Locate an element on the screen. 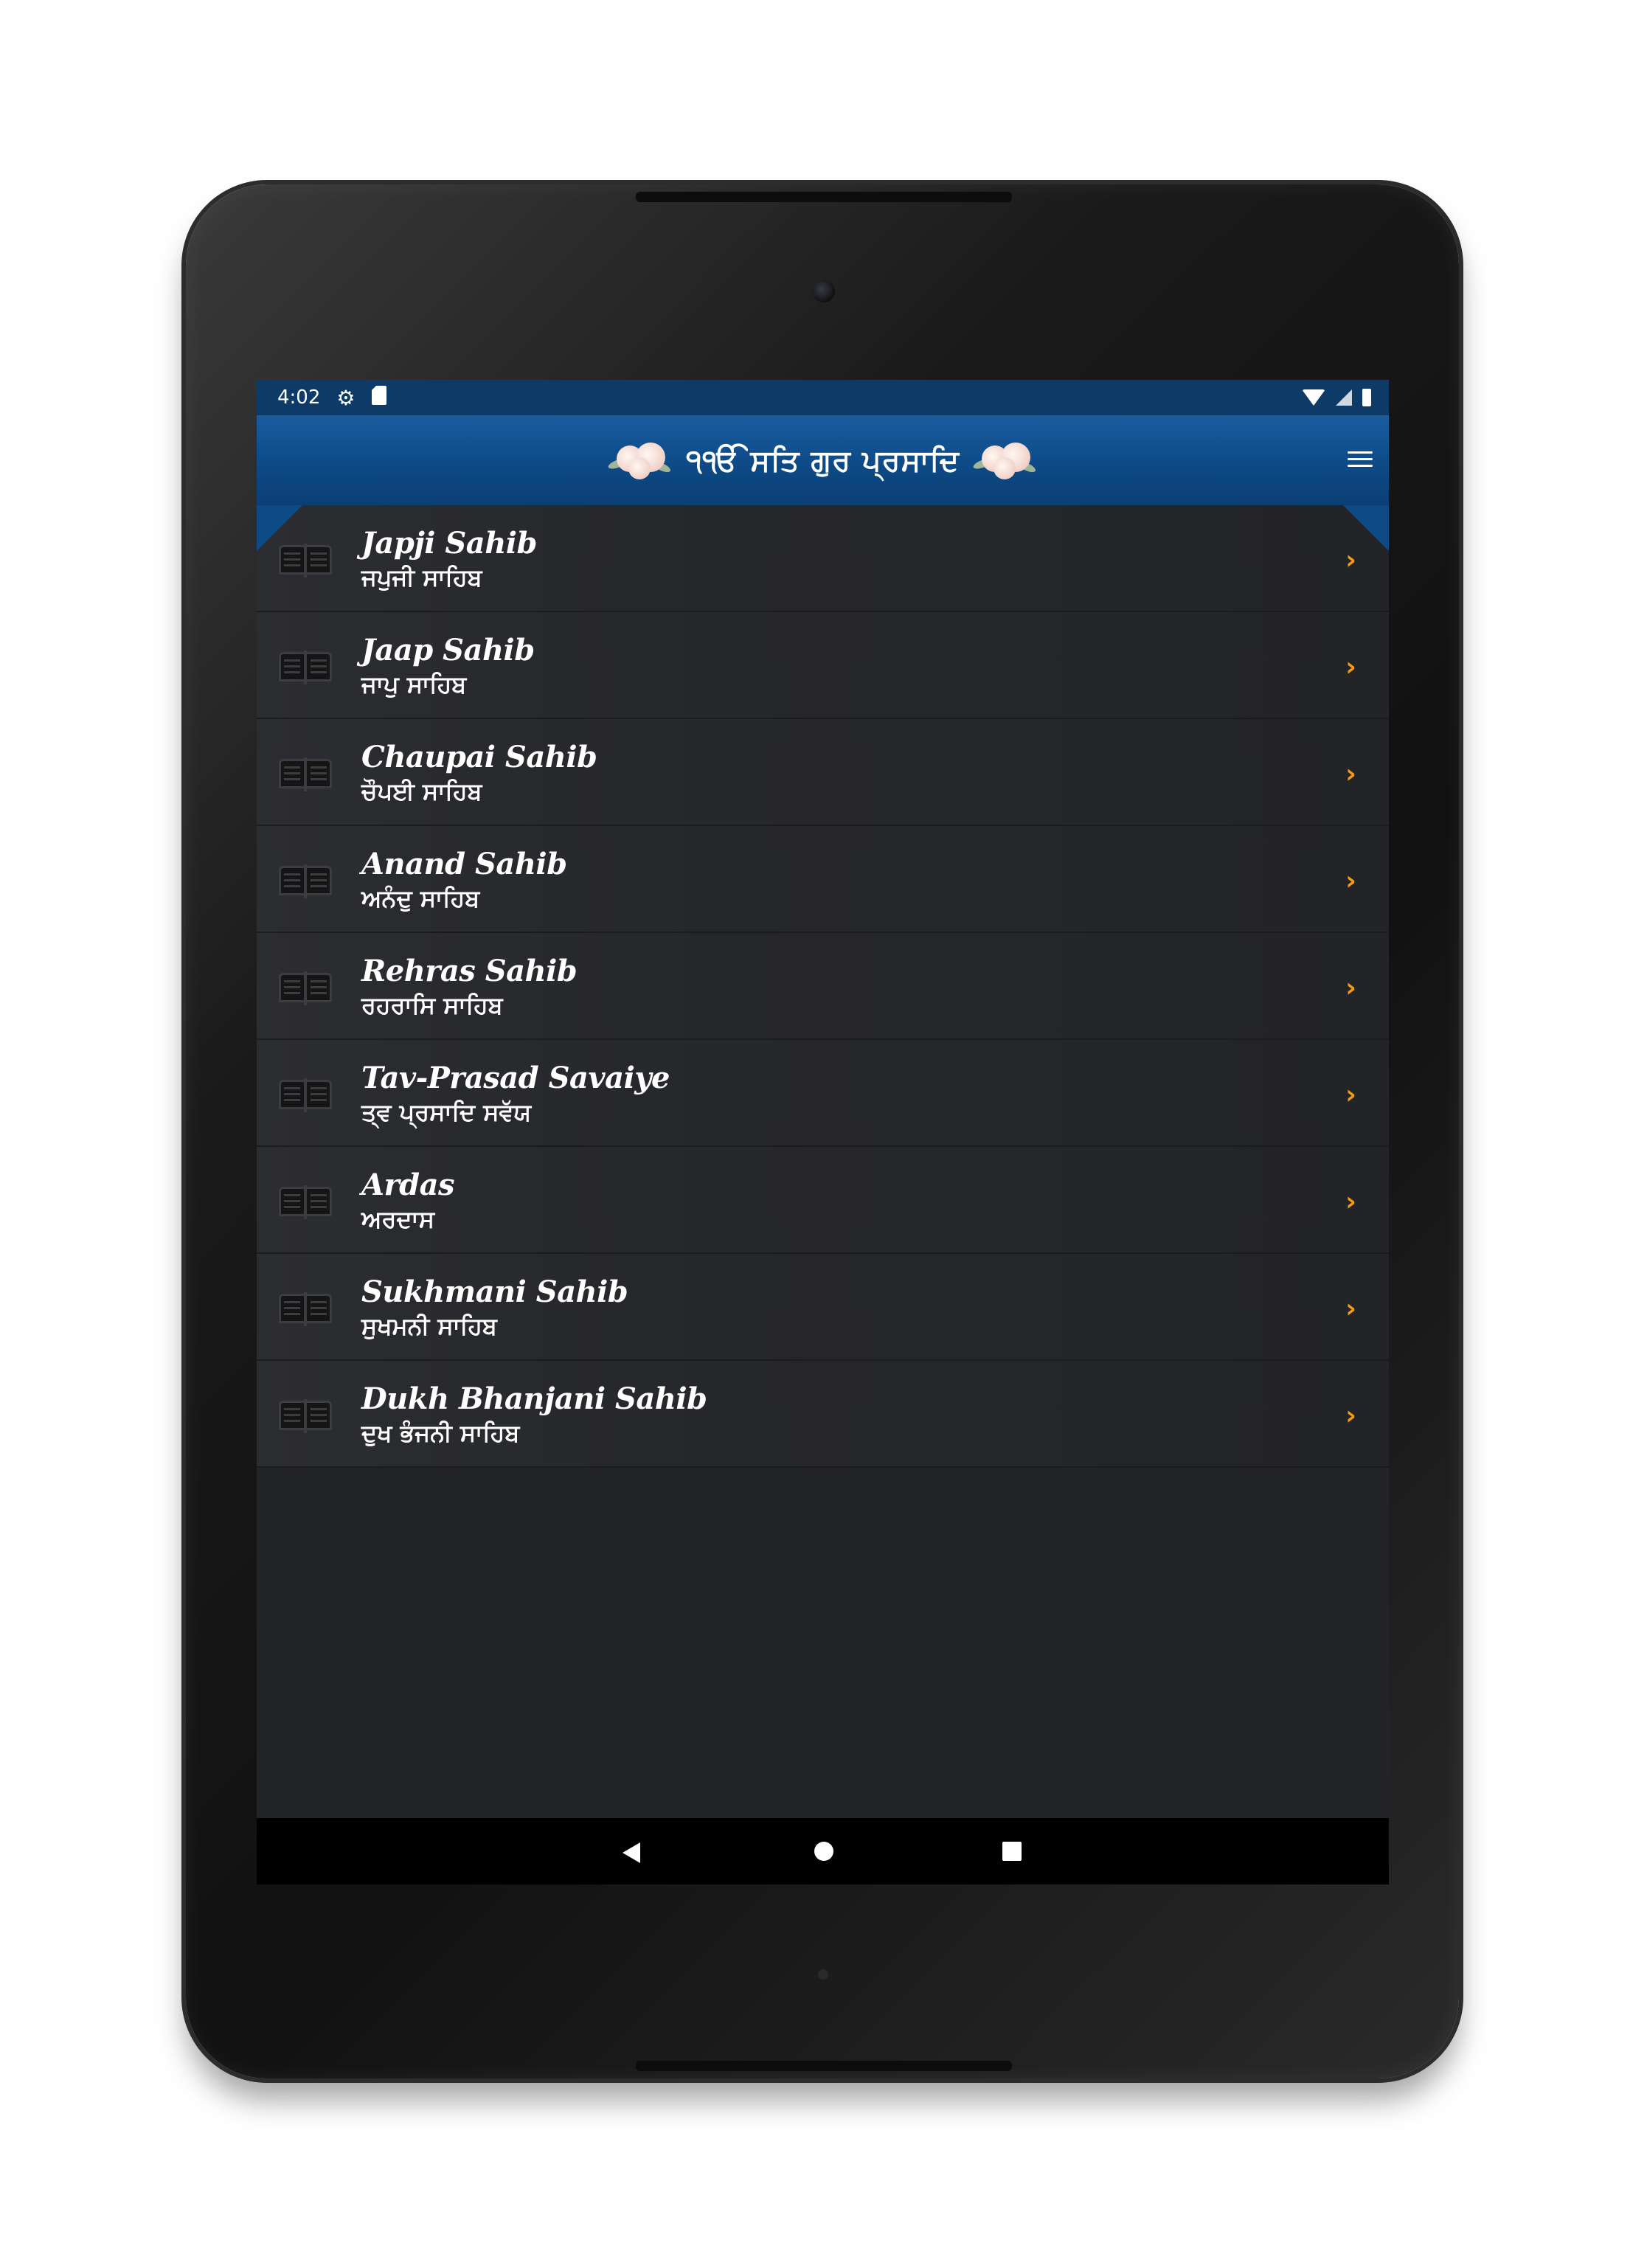 Image resolution: width=1647 pixels, height=2268 pixels. bani-text: Chaupai Sahib ਚੌਪਈ ਸਾਹਿਬ is located at coordinates (479, 773).